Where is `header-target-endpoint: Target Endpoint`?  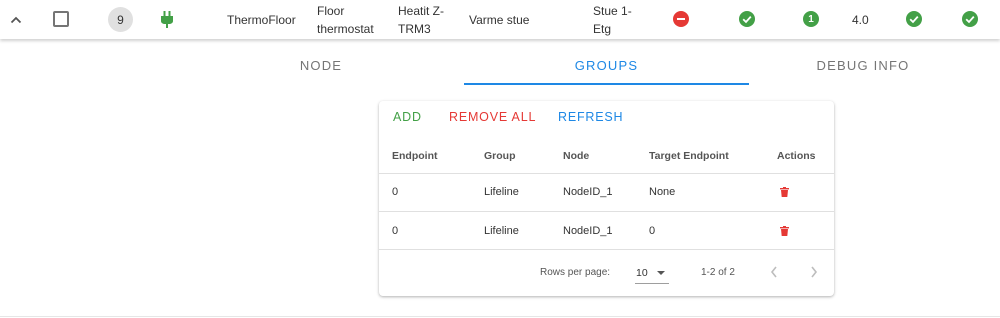
header-target-endpoint: Target Endpoint is located at coordinates (689, 156).